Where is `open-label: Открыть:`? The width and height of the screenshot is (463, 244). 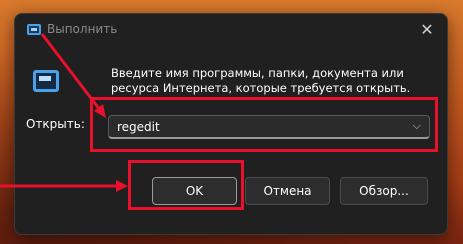
open-label: Открыть: is located at coordinates (55, 124).